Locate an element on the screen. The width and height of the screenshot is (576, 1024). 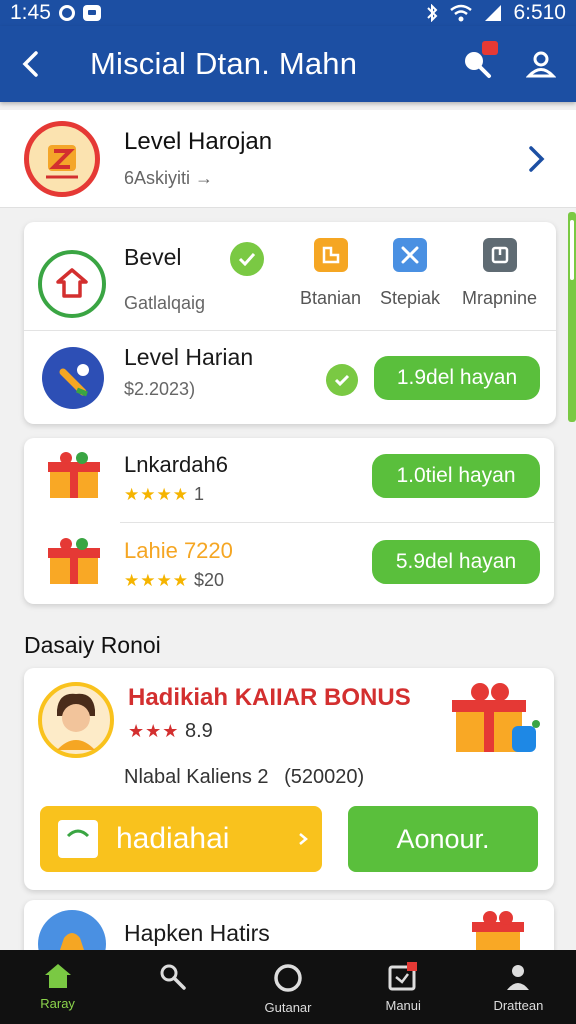
reward-title: Lnkardah6 is located at coordinates (176, 464).